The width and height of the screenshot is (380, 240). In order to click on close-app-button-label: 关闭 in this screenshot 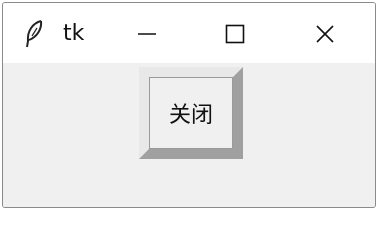, I will do `click(191, 113)`.